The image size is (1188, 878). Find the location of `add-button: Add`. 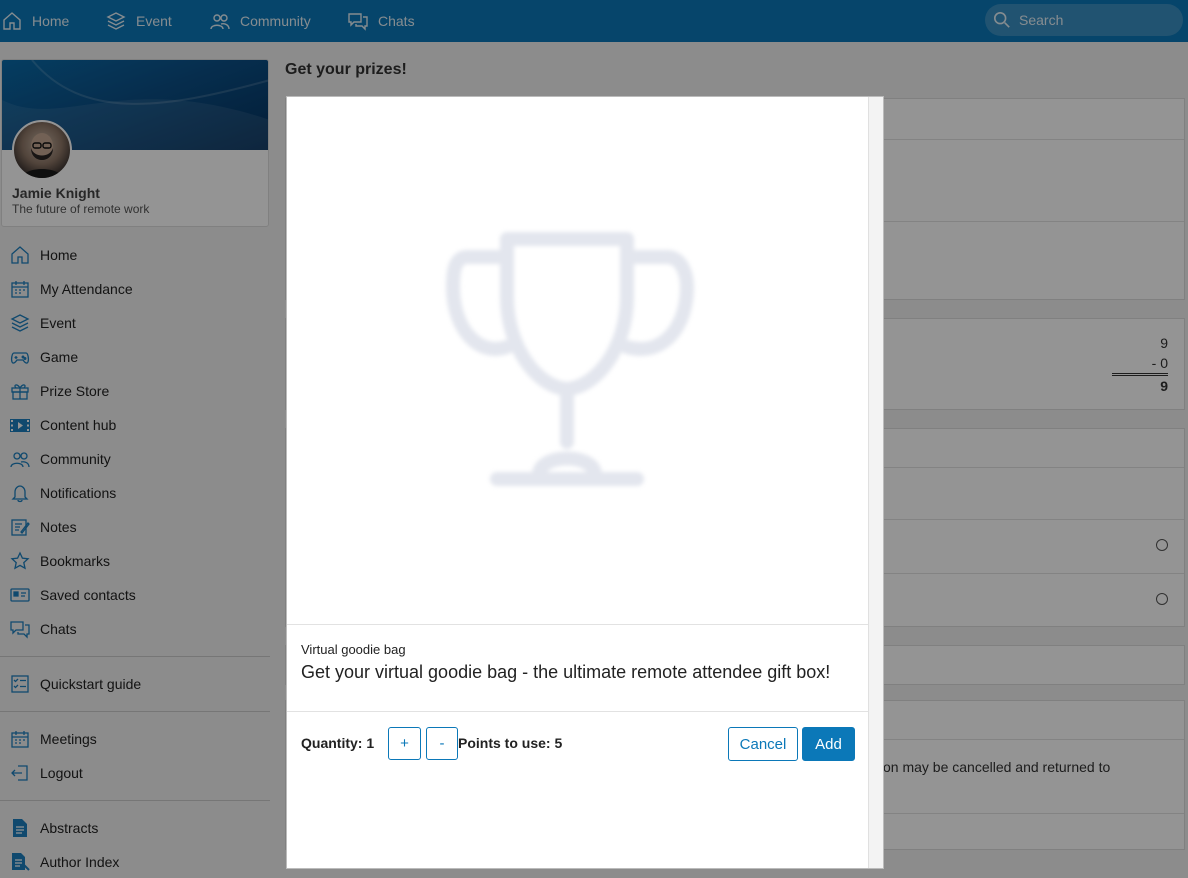

add-button: Add is located at coordinates (828, 744).